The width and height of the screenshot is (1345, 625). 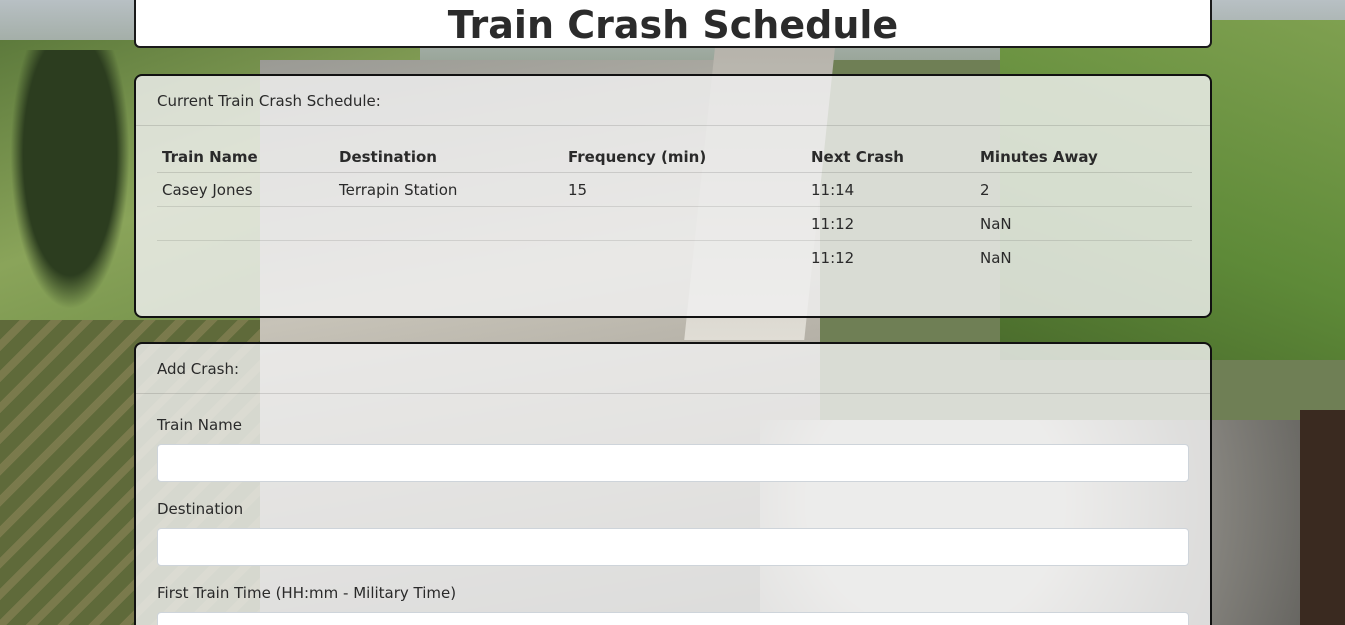 I want to click on page-title: Train Crash Schedule, so click(x=673, y=25).